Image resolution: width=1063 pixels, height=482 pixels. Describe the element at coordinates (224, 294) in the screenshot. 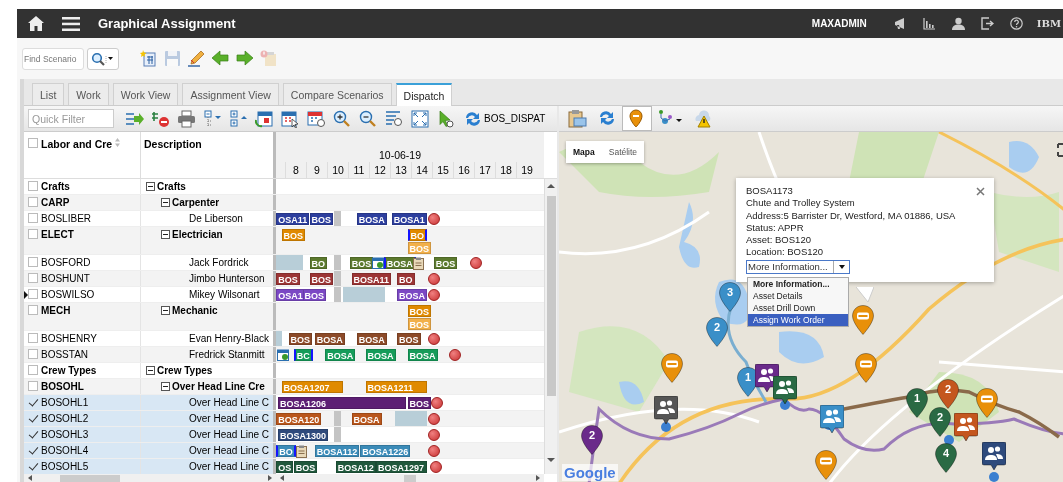

I see `description-cell: Mikey Wilsonart` at that location.